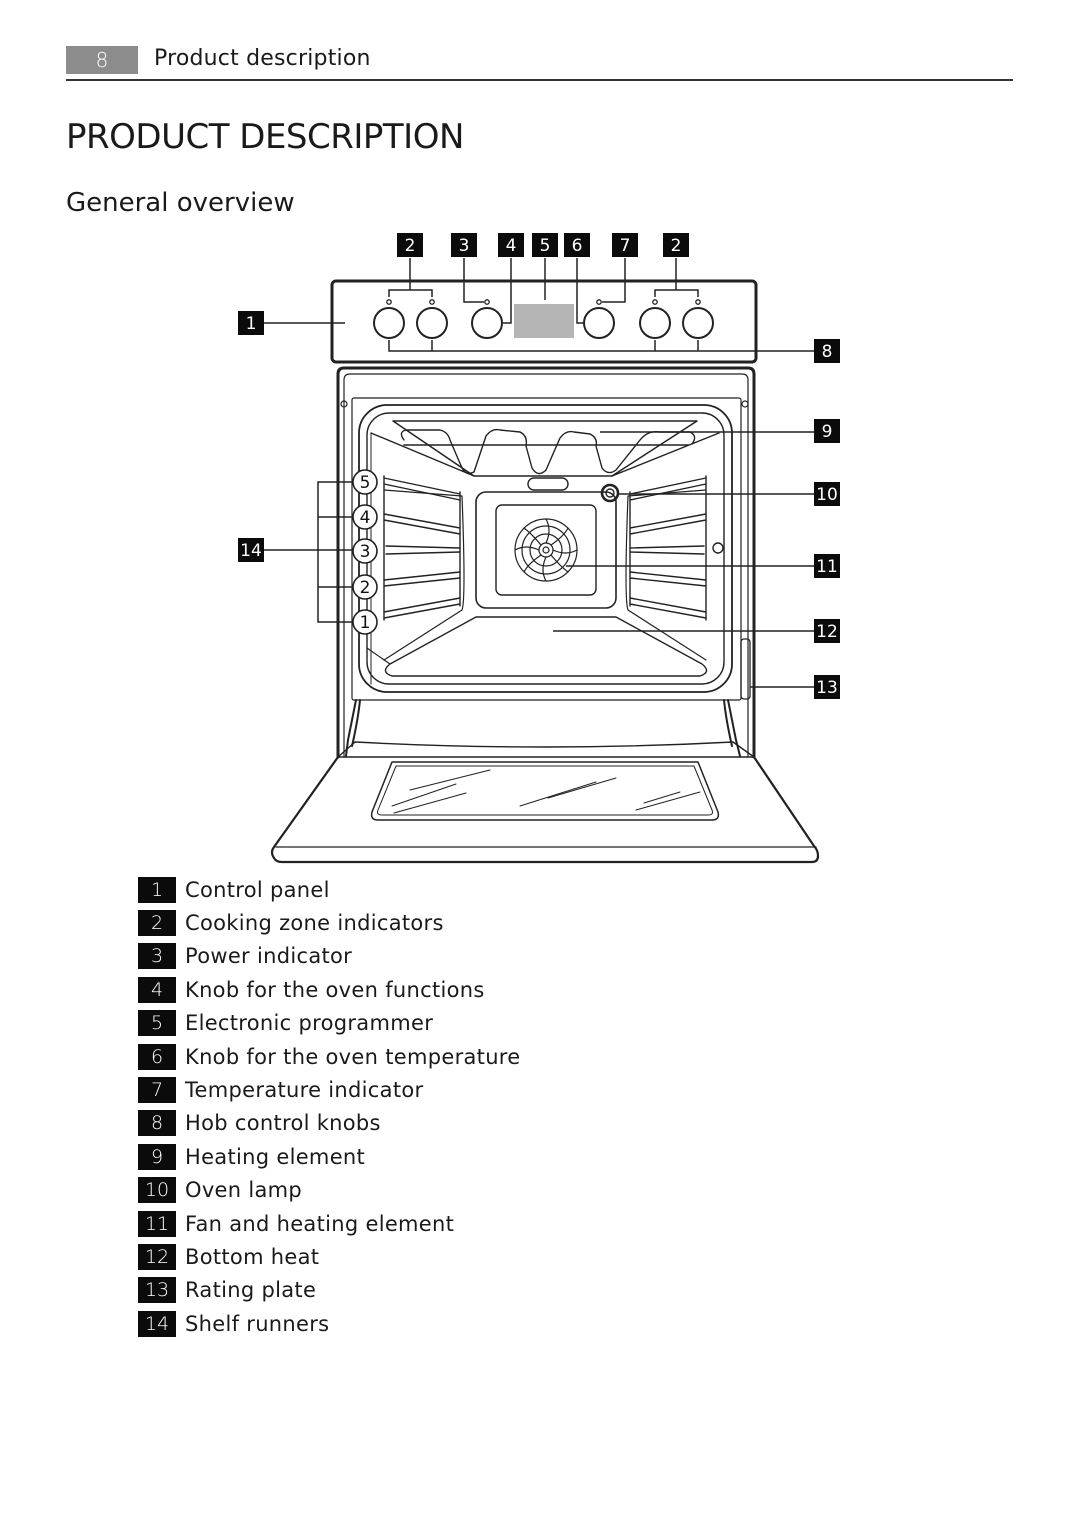 The image size is (1080, 1529). What do you see at coordinates (487, 302) in the screenshot?
I see `power-indicator` at bounding box center [487, 302].